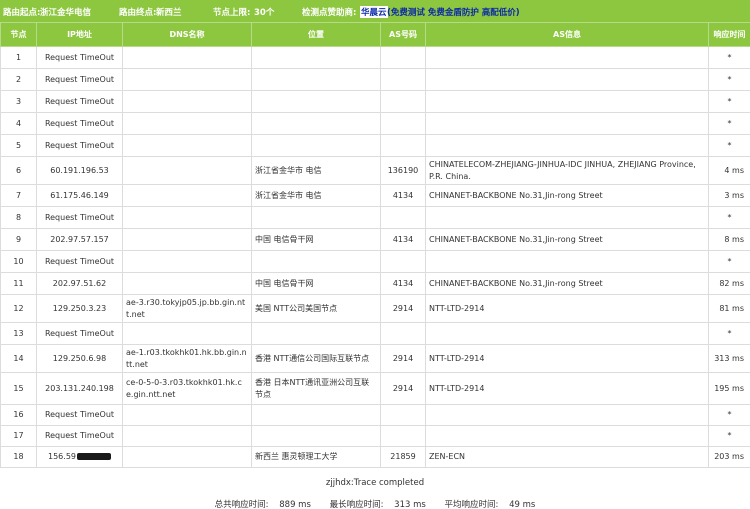 The height and width of the screenshot is (509, 750). Describe the element at coordinates (94, 456) in the screenshot. I see `redaction-mark` at that location.